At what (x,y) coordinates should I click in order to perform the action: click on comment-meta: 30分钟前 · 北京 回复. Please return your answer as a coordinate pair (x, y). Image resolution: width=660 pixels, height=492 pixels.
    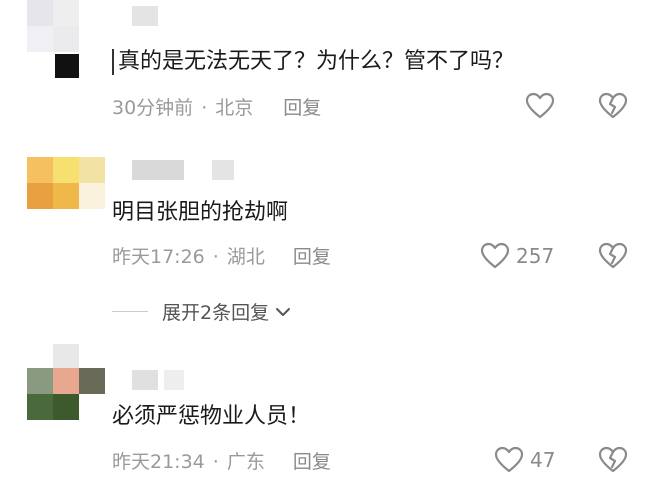
    Looking at the image, I should click on (216, 108).